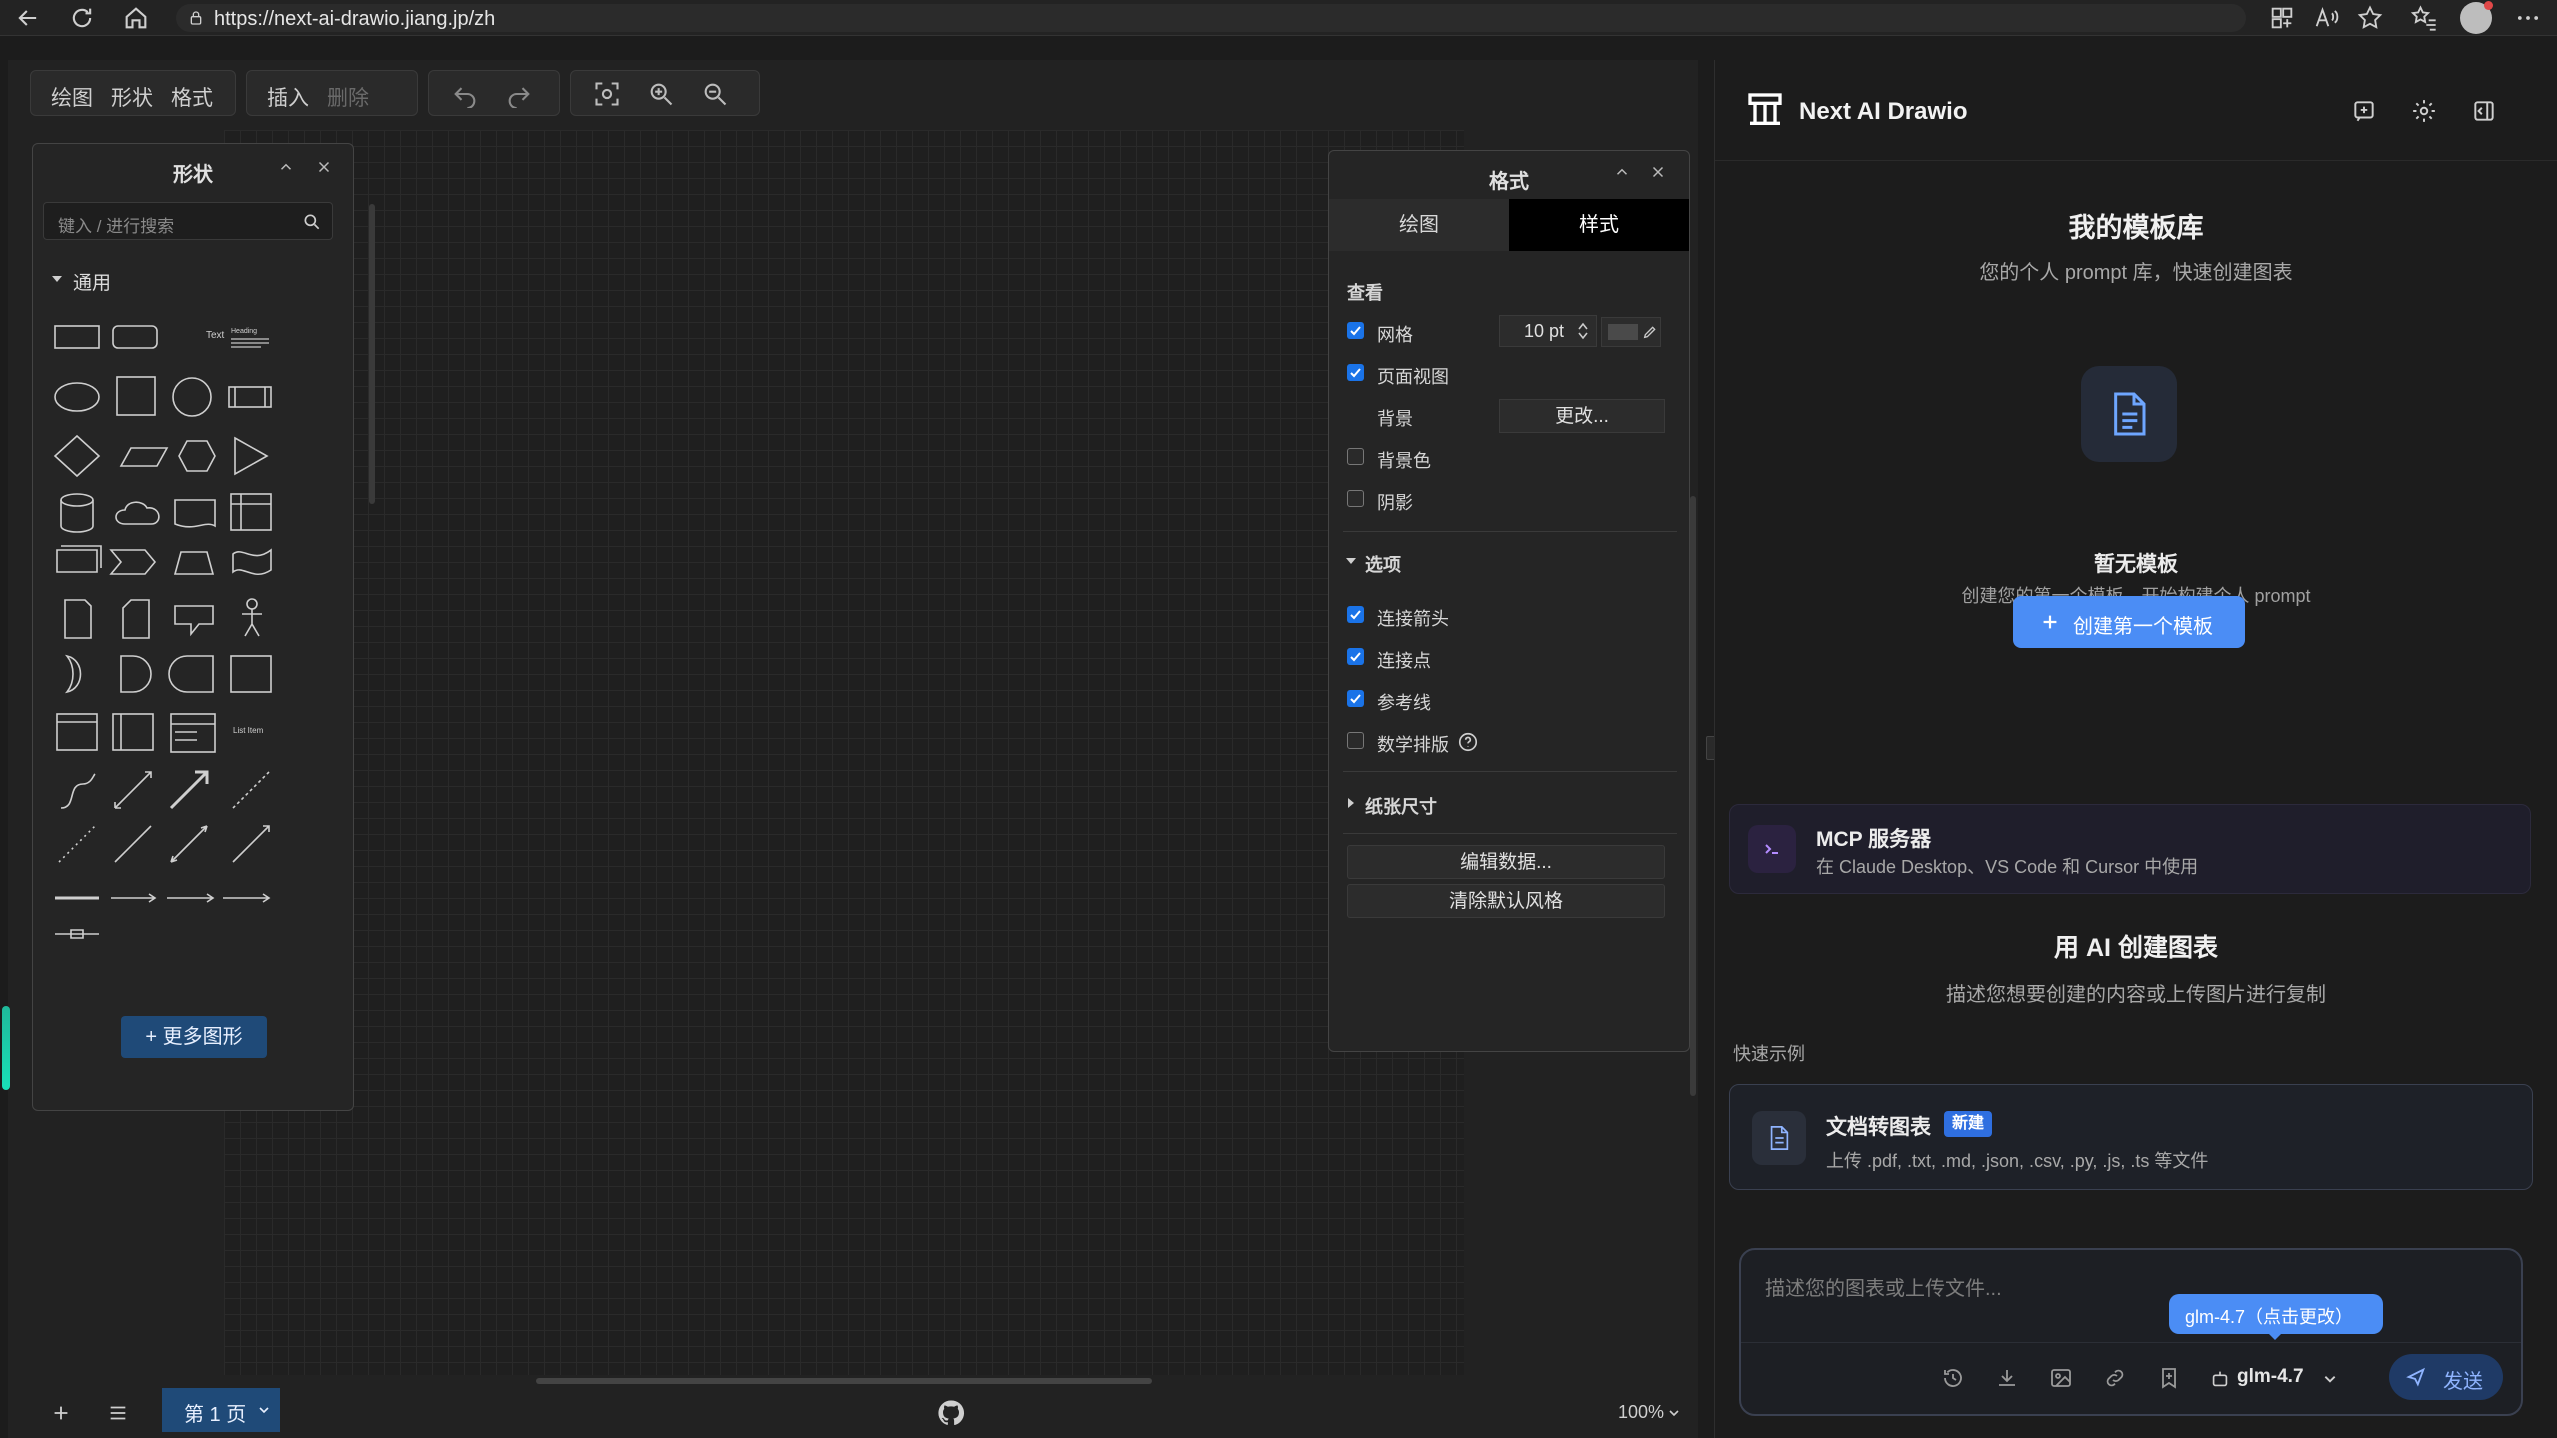 The image size is (2557, 1438). I want to click on tab-draw: 绘图, so click(1419, 225).